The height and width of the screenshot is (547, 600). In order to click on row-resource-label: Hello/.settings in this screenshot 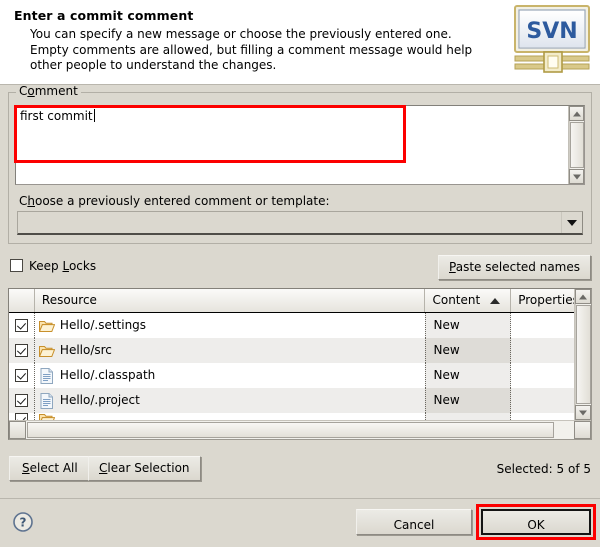, I will do `click(103, 325)`.